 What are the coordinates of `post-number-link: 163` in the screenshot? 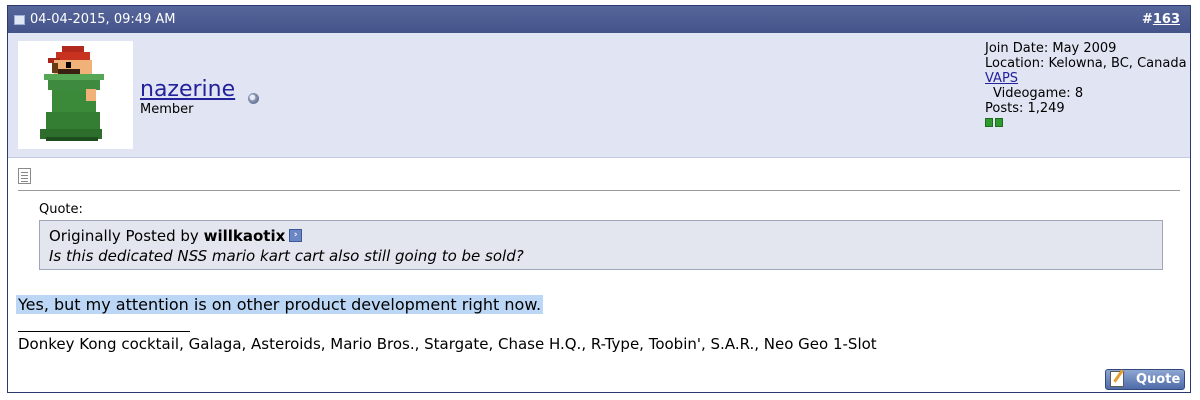 It's located at (1166, 19).